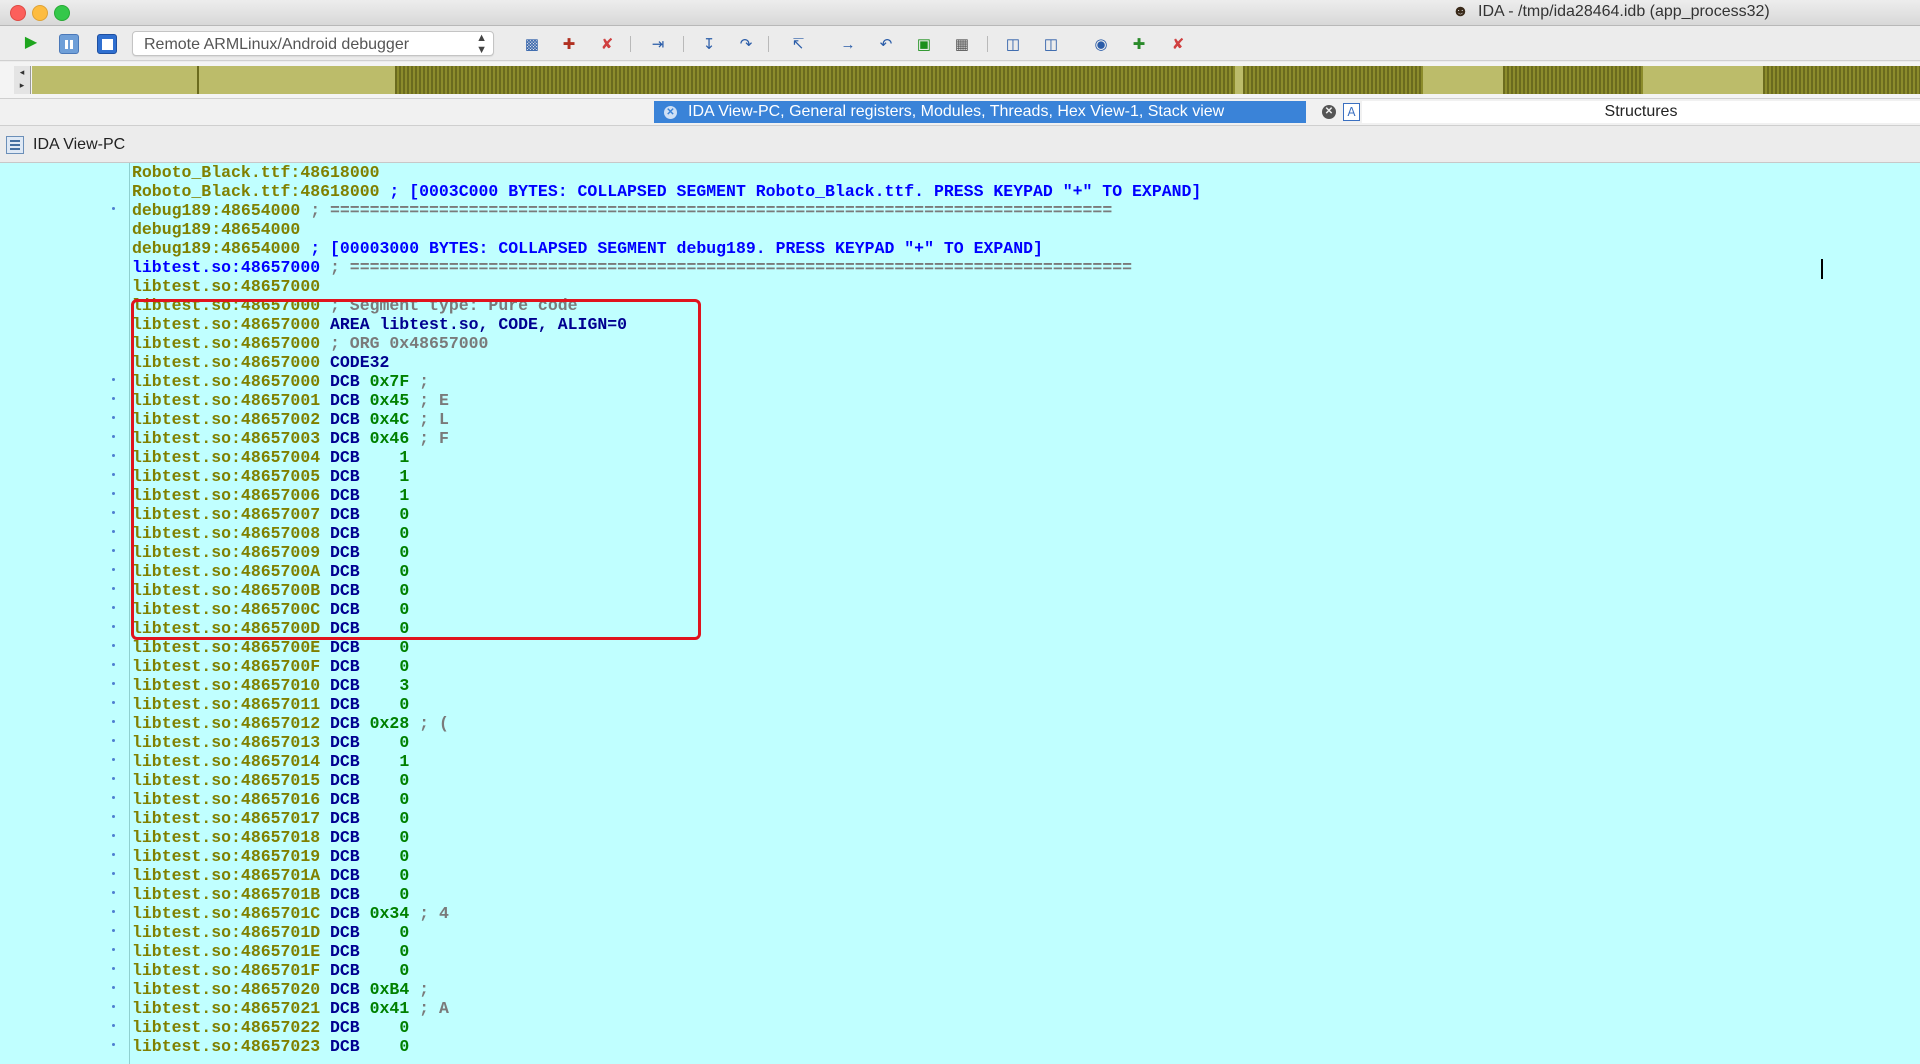  Describe the element at coordinates (226, 875) in the screenshot. I see `line-address: libtest.so:4865701A` at that location.